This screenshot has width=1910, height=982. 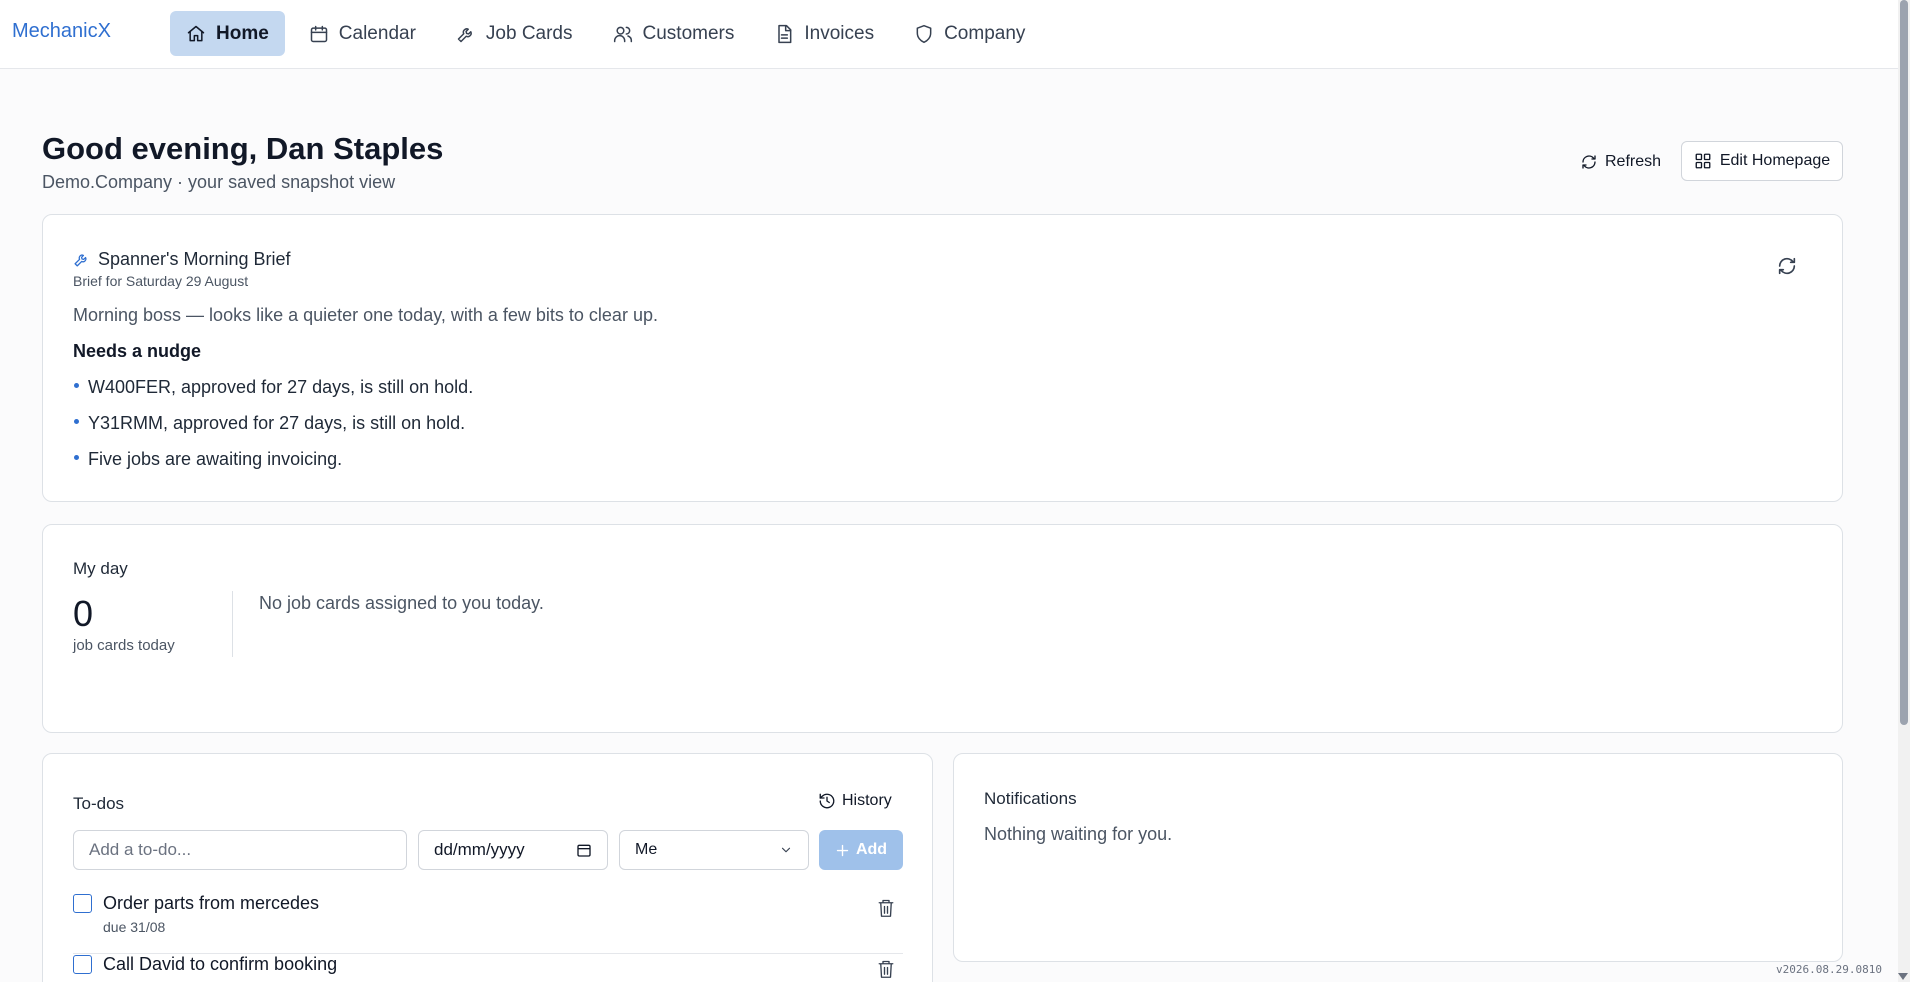 What do you see at coordinates (785, 33) in the screenshot?
I see `document-icon` at bounding box center [785, 33].